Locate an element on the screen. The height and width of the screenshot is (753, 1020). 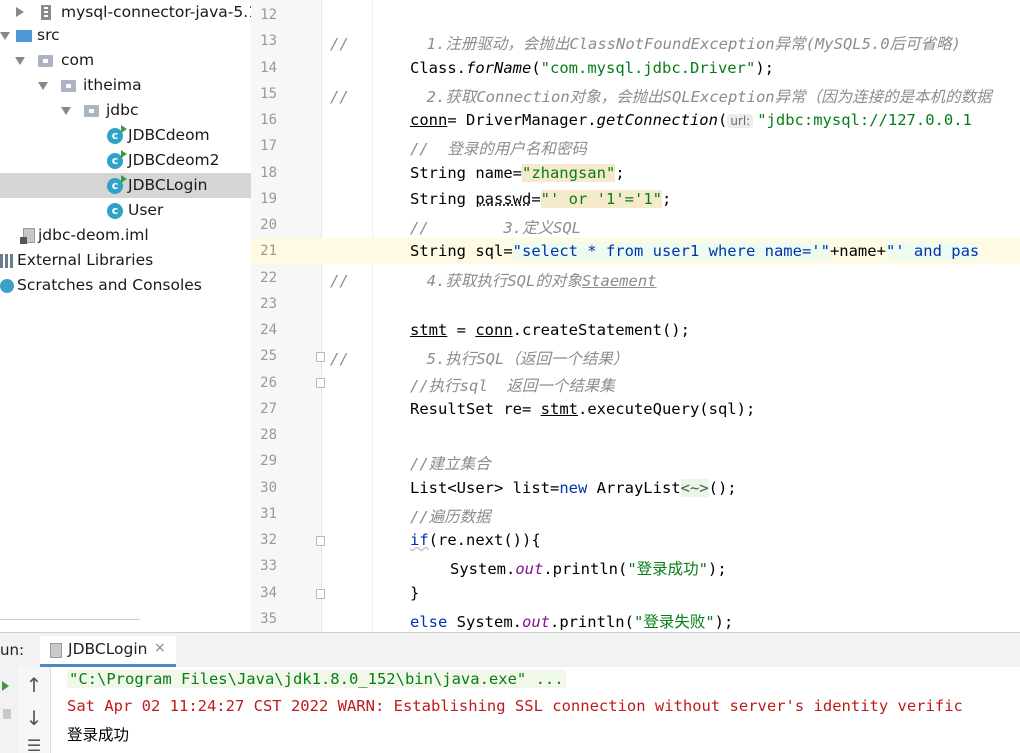
code-token: ); is located at coordinates (717, 569).